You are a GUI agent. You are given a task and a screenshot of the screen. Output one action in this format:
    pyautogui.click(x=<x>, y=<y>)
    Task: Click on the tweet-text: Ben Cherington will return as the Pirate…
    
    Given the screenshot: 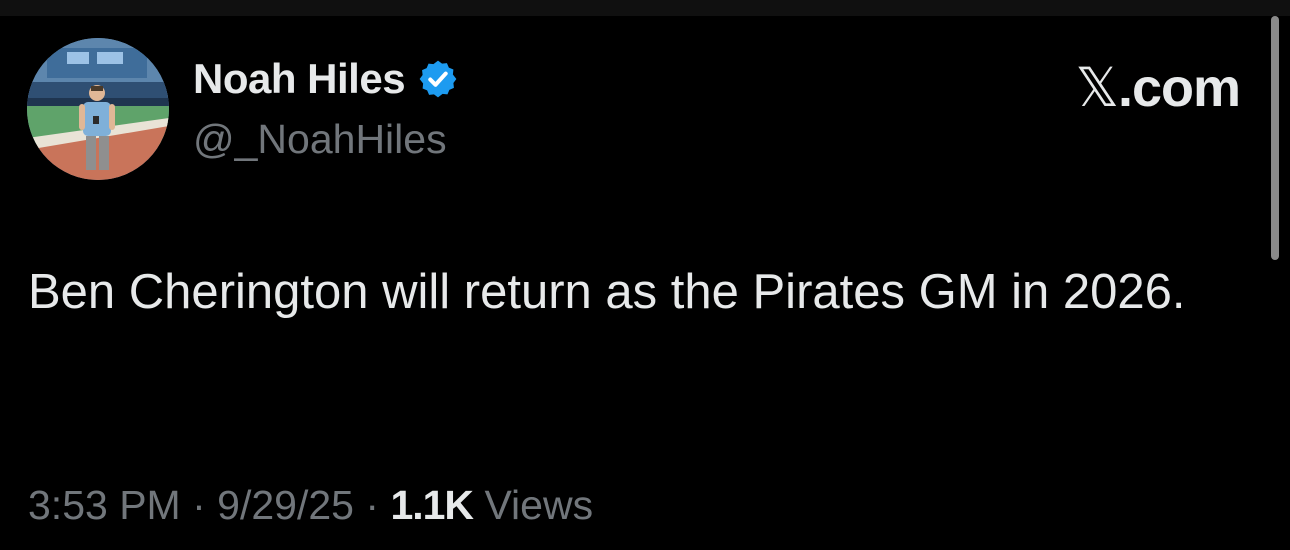 What is the action you would take?
    pyautogui.click(x=607, y=292)
    